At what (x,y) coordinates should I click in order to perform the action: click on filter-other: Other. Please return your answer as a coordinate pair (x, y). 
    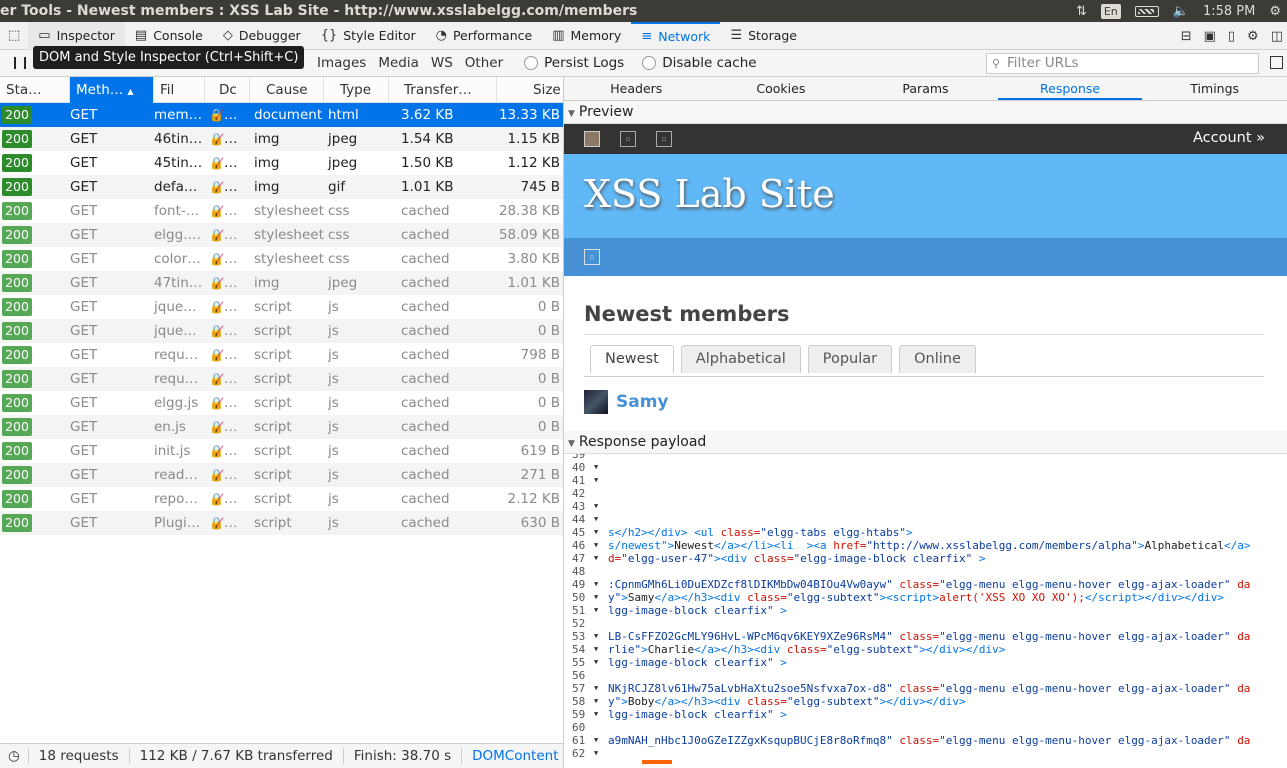
    Looking at the image, I should click on (484, 63).